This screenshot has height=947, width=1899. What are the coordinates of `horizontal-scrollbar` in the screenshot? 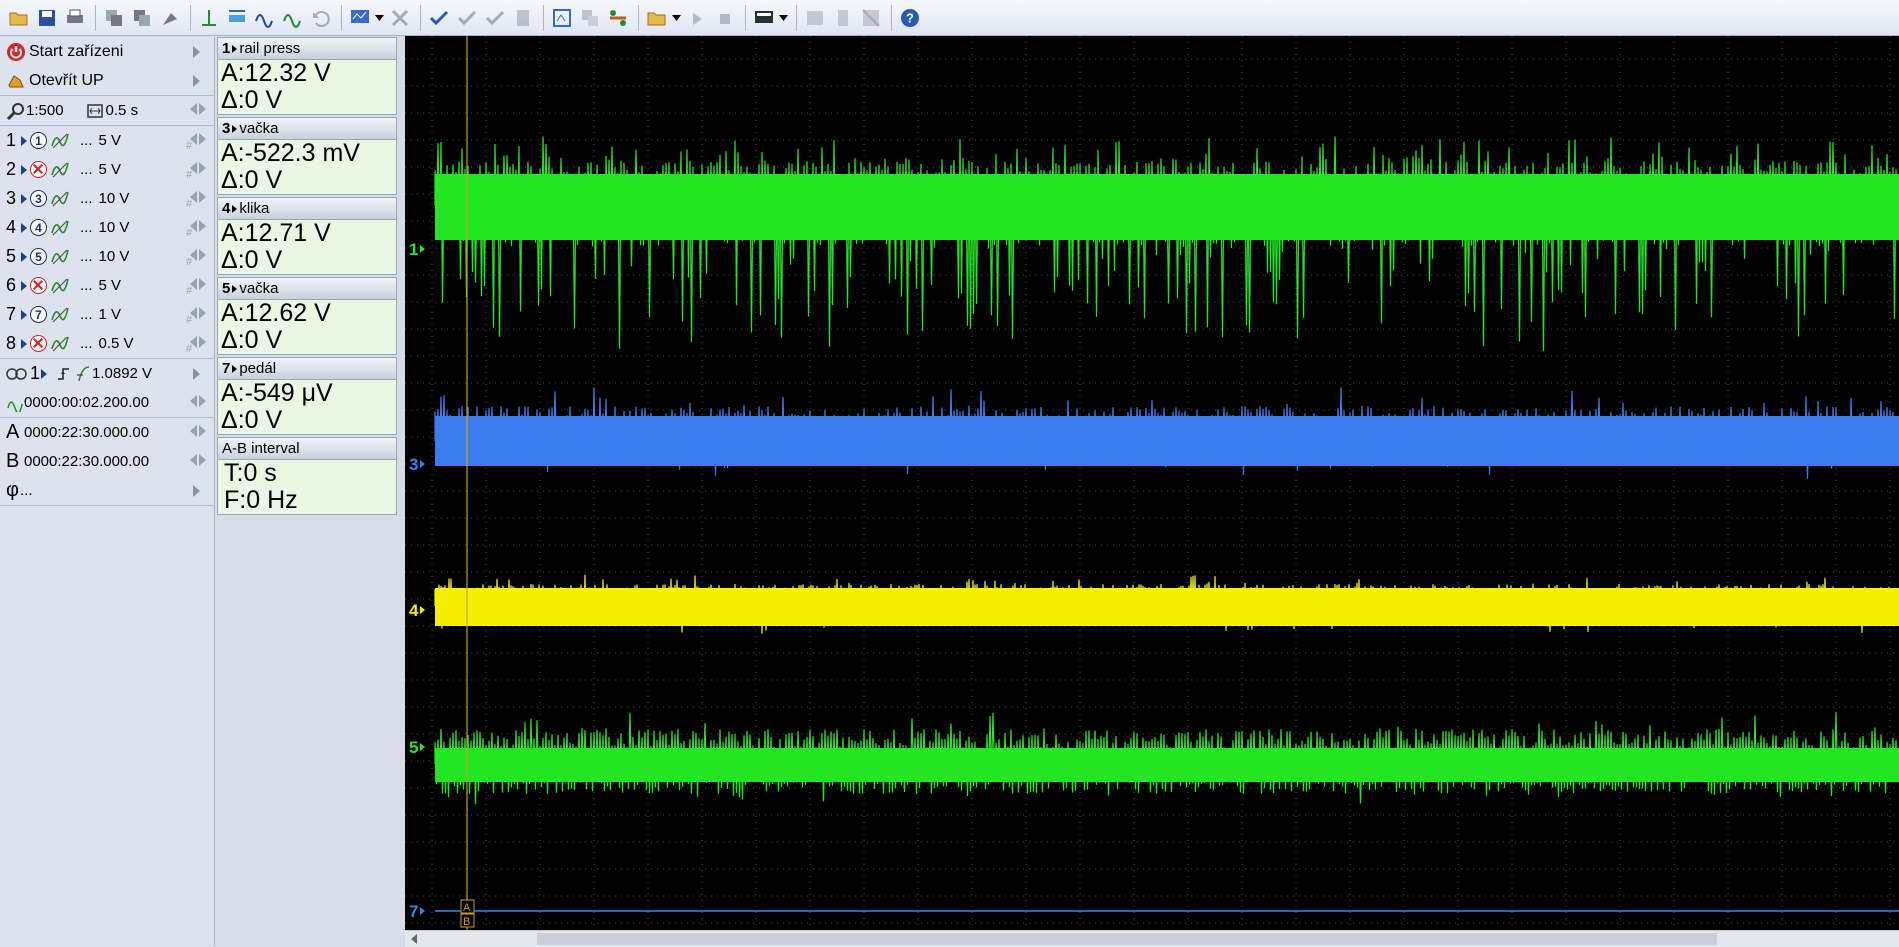 It's located at (1152, 938).